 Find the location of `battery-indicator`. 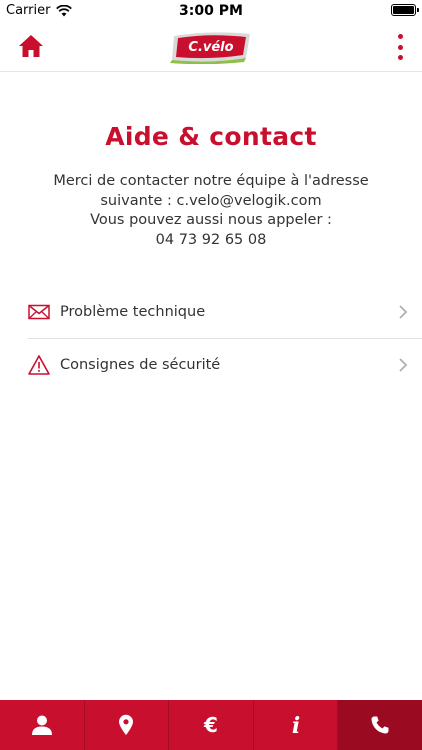

battery-indicator is located at coordinates (405, 10).